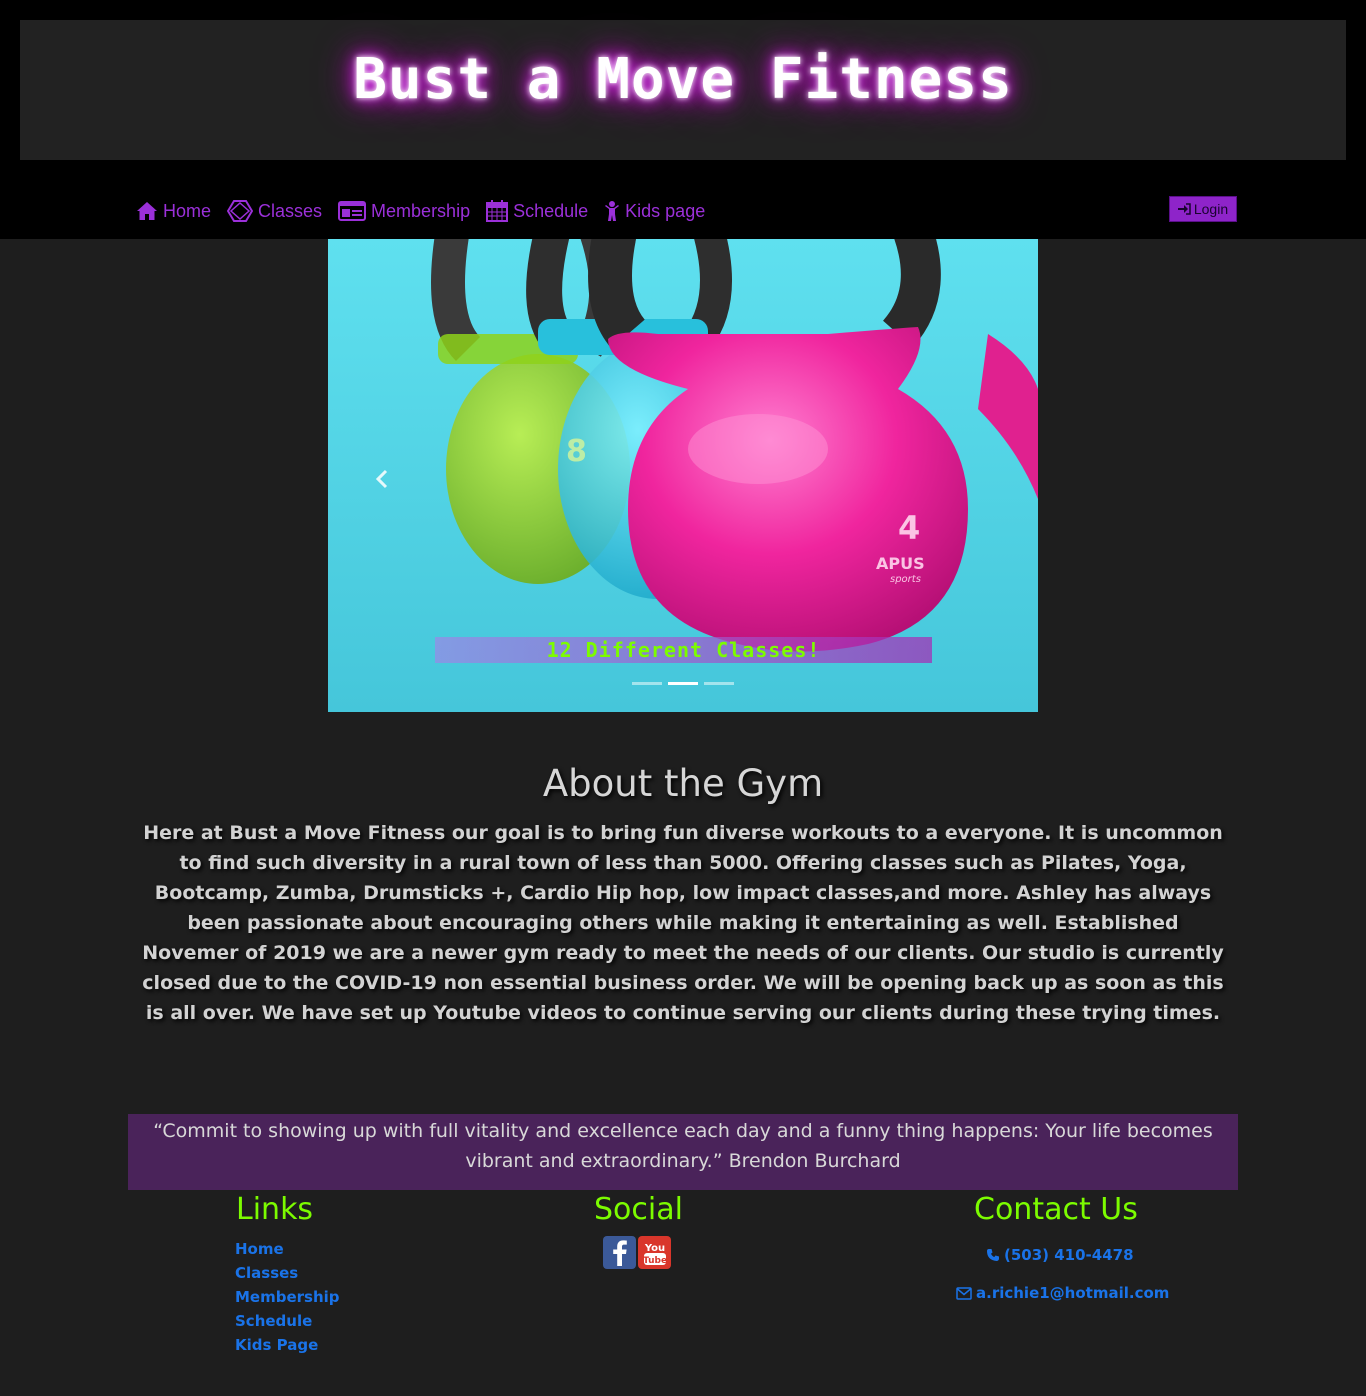  What do you see at coordinates (993, 1255) in the screenshot?
I see `phone-icon` at bounding box center [993, 1255].